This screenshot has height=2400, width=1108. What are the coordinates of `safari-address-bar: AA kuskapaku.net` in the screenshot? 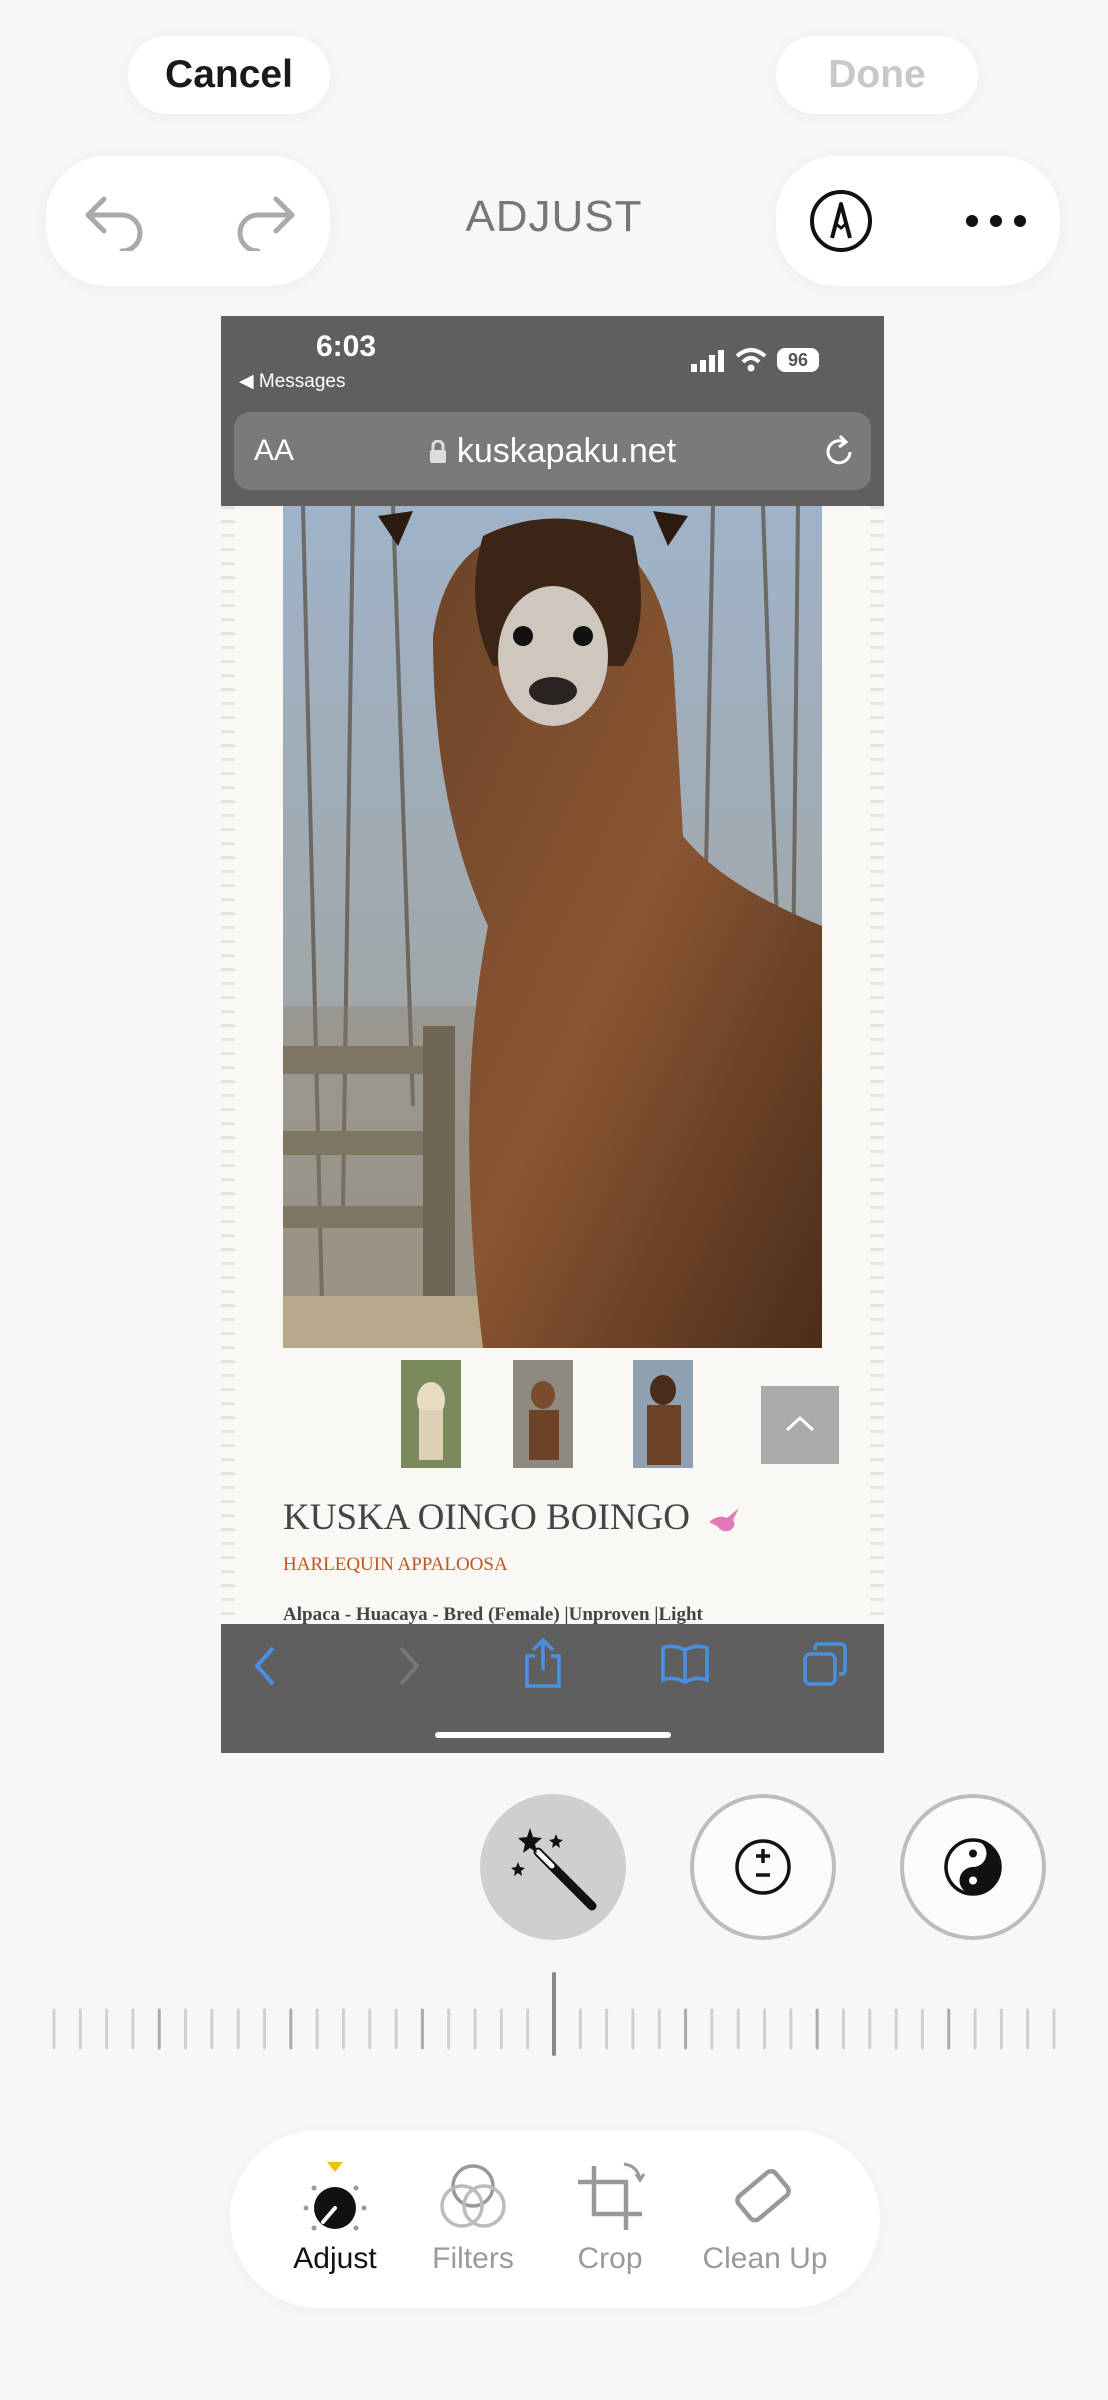 It's located at (552, 451).